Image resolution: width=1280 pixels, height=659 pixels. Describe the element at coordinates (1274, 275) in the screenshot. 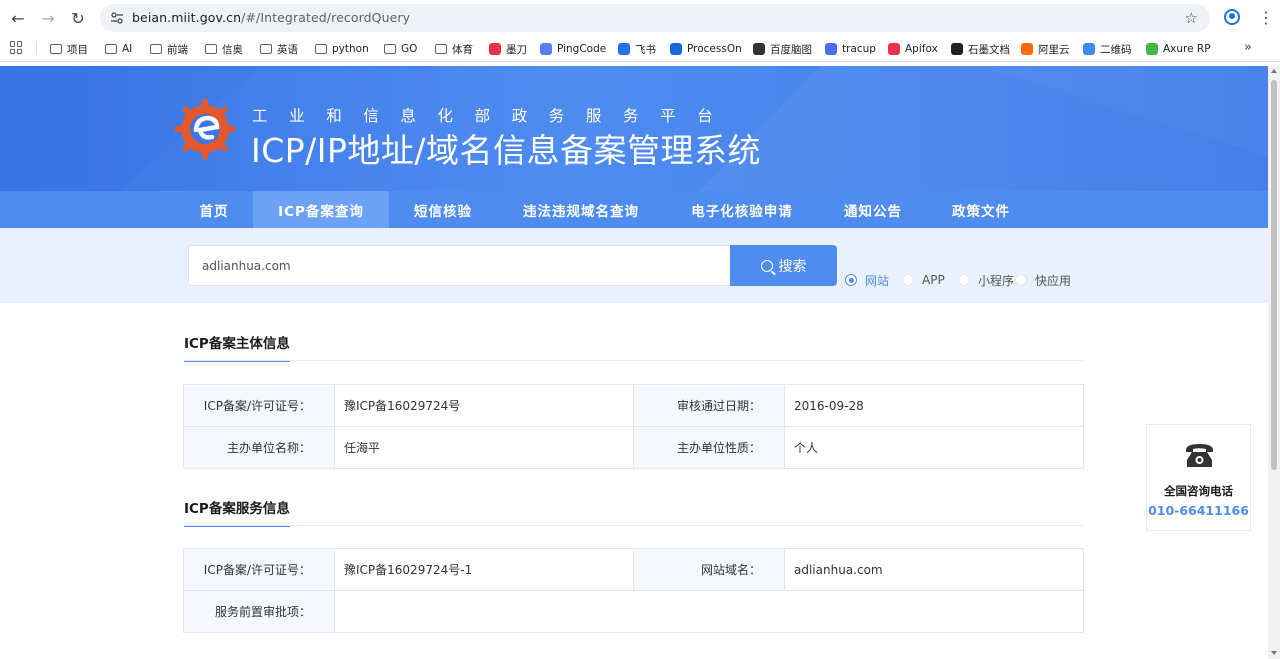

I see `scroll-thumb` at that location.